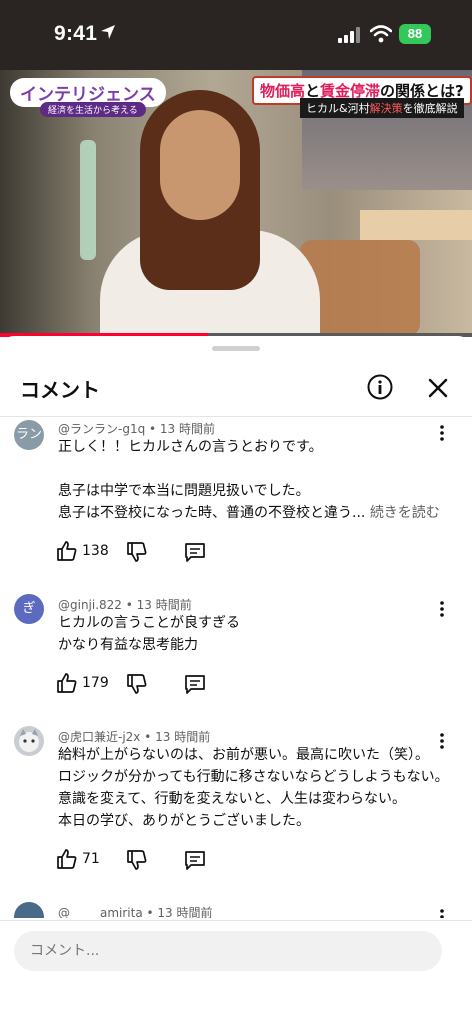 The height and width of the screenshot is (1025, 472). What do you see at coordinates (101, 429) in the screenshot?
I see `comment-author: @ランラン-g1q` at bounding box center [101, 429].